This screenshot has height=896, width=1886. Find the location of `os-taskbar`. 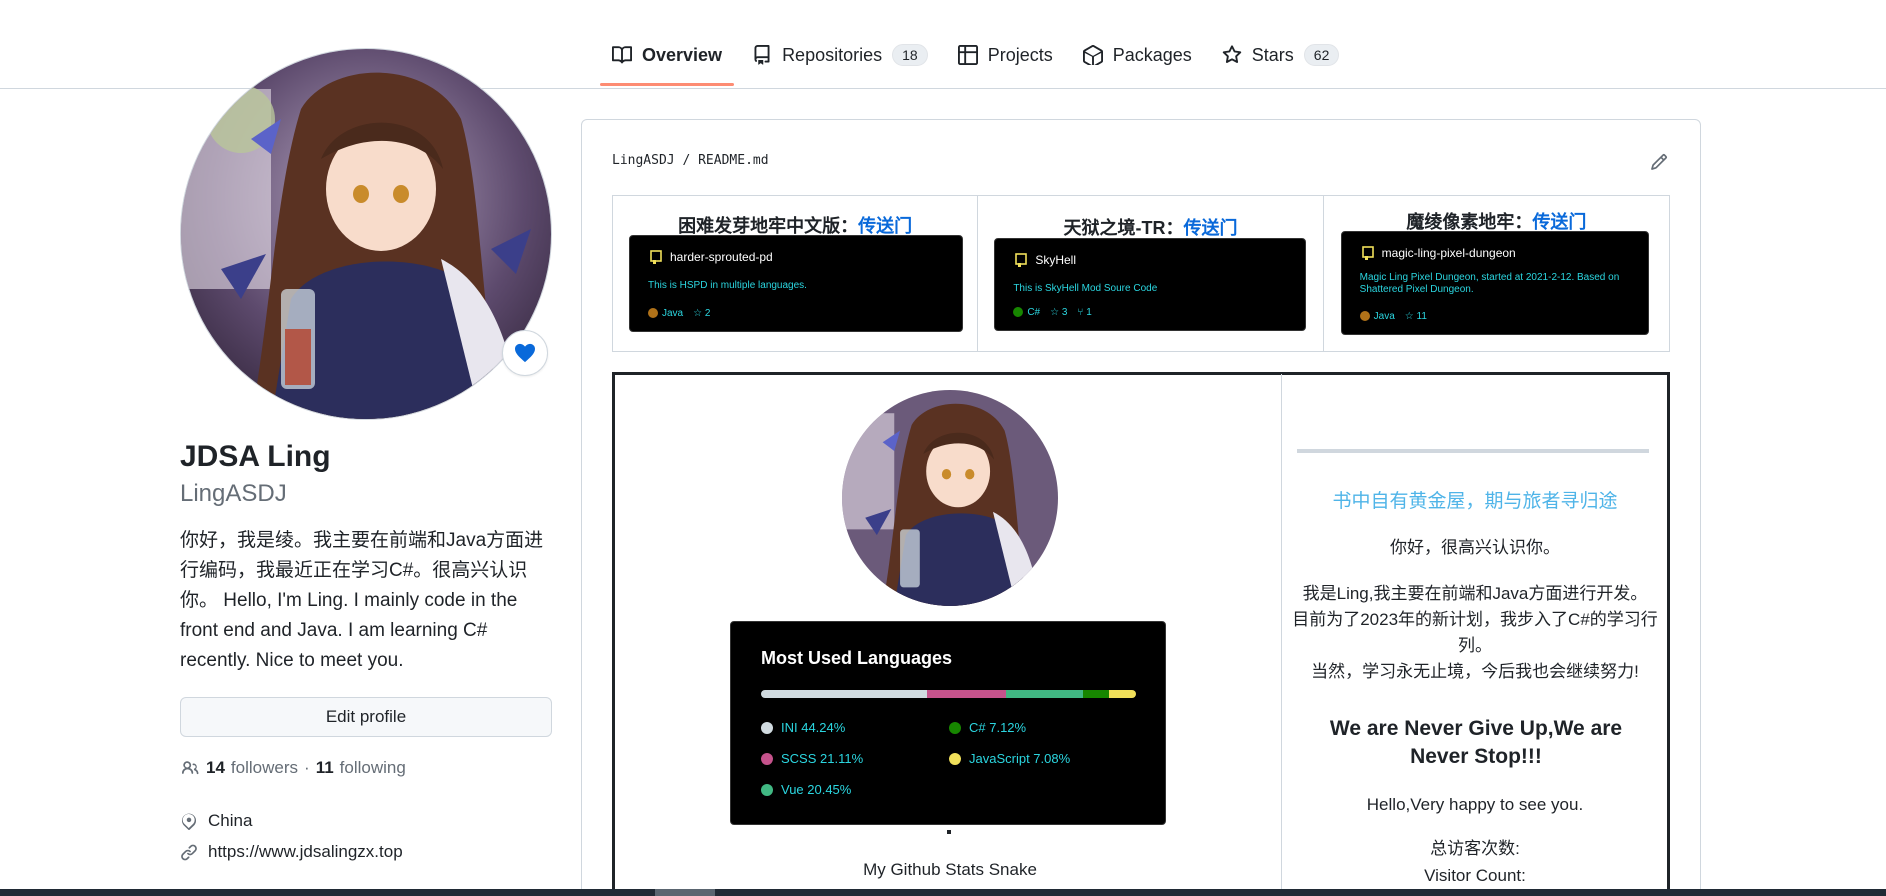

os-taskbar is located at coordinates (943, 892).